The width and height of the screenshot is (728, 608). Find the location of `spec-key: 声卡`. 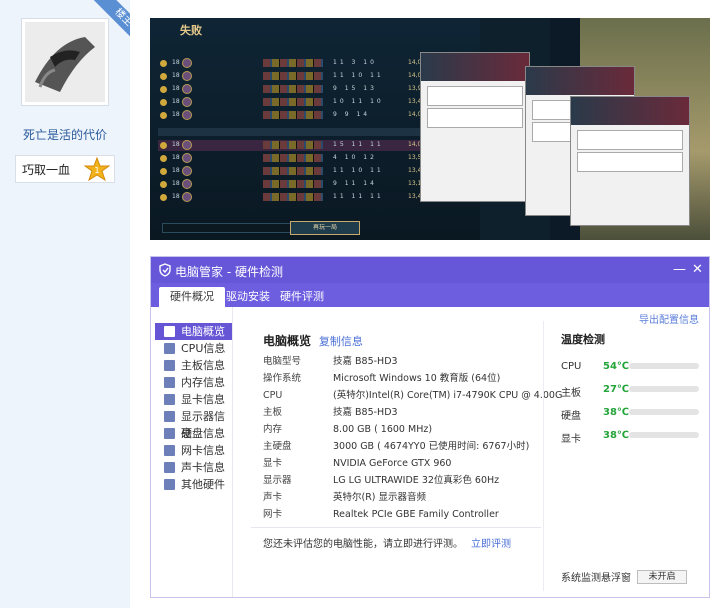

spec-key: 声卡 is located at coordinates (273, 497).